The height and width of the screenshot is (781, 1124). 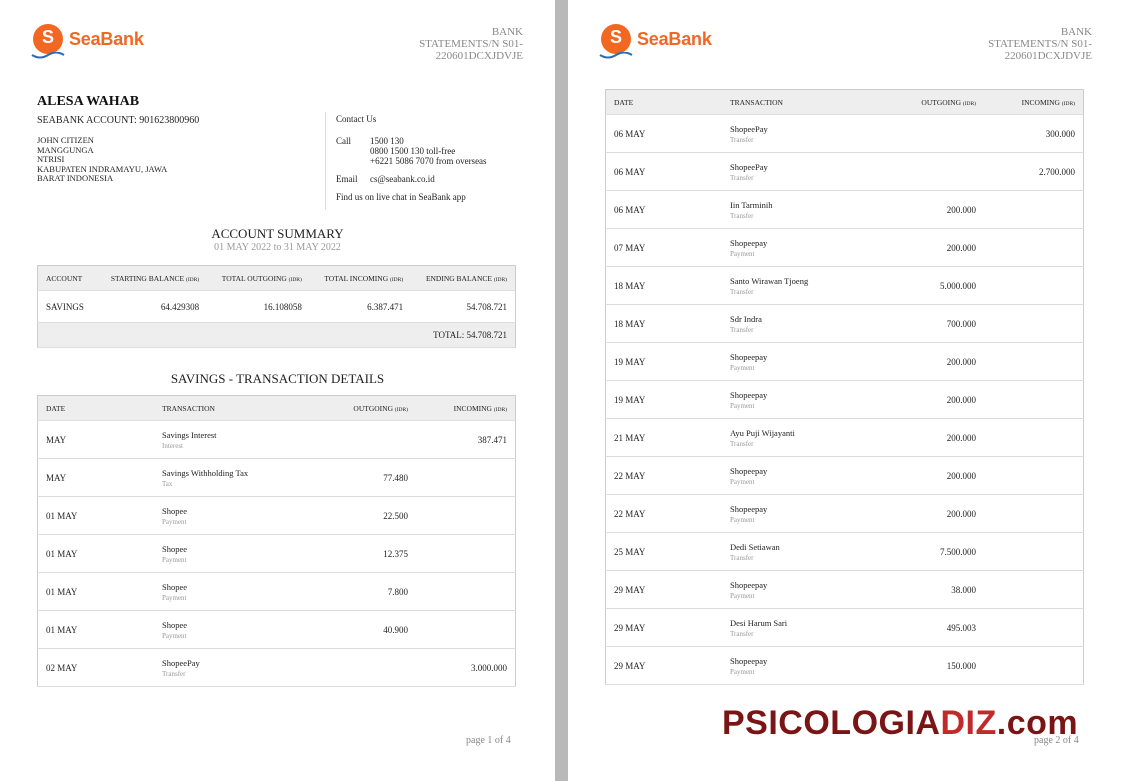 I want to click on table-row: 06 MAY ShopeePay Transfer 300.000, so click(x=844, y=133).